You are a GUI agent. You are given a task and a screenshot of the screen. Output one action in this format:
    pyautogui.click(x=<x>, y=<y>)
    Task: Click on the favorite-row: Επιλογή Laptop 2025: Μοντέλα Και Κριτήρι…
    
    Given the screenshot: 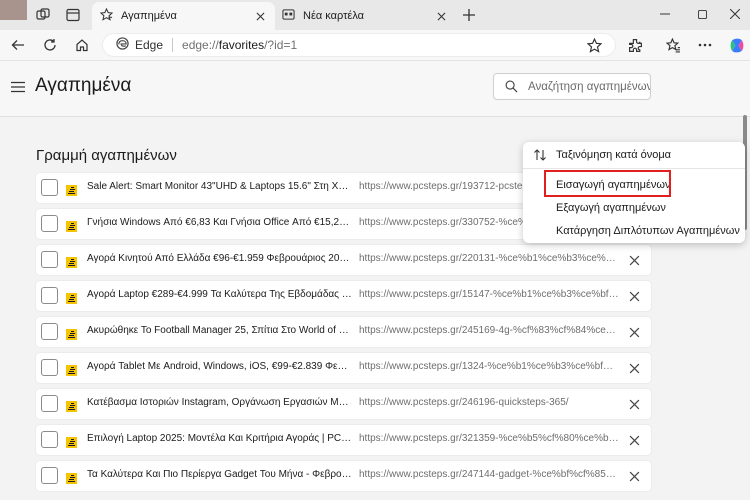 What is the action you would take?
    pyautogui.click(x=343, y=440)
    